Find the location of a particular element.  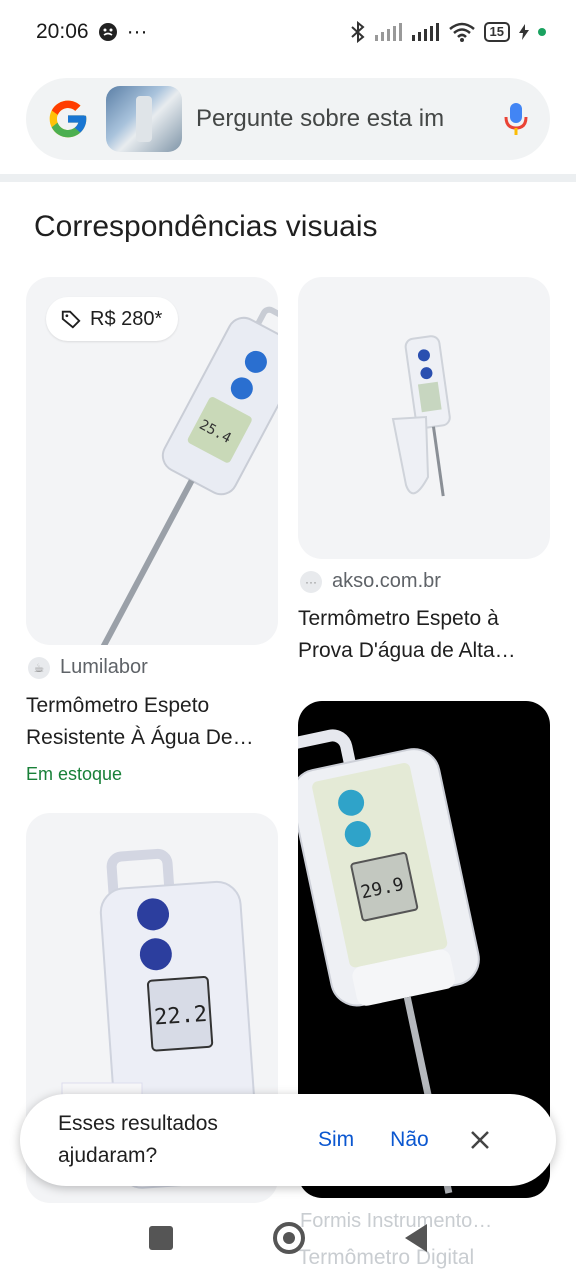

status-time: 20:06 is located at coordinates (62, 31).